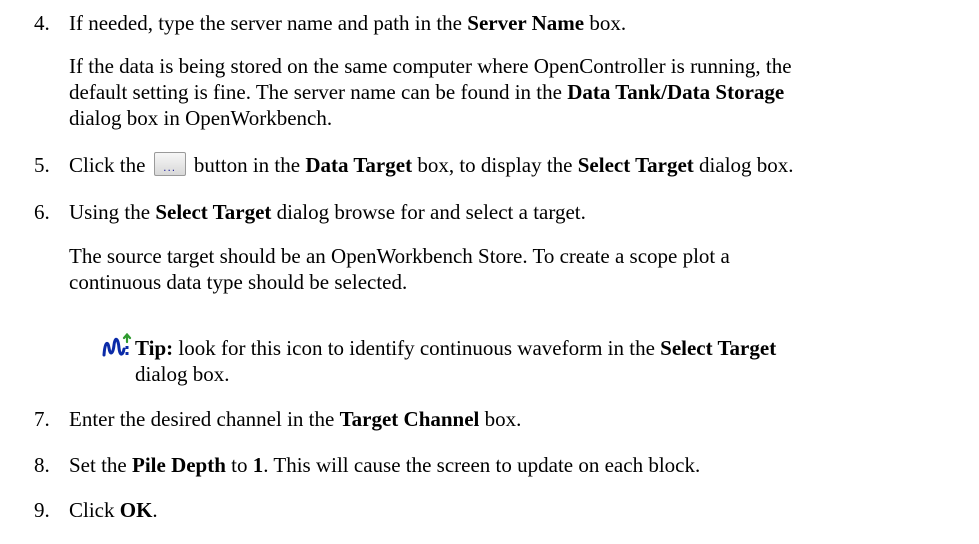  I want to click on text: Click the, so click(110, 165).